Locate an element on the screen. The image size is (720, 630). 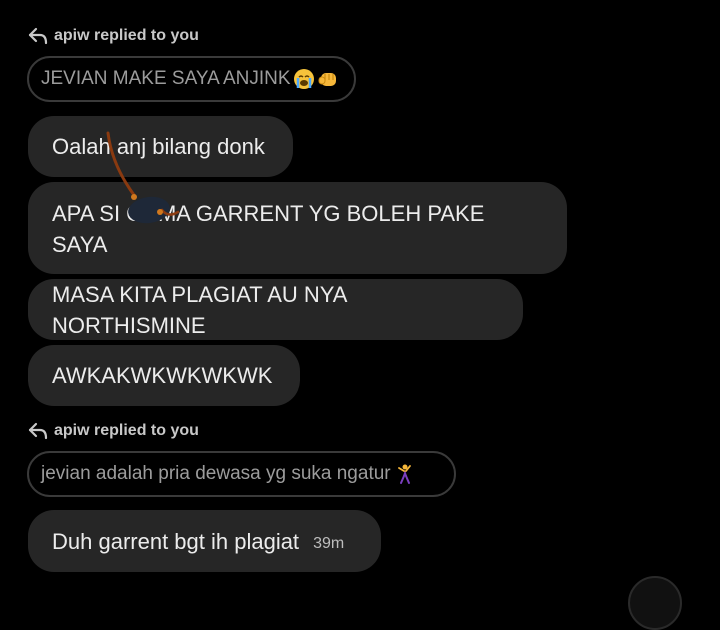
message-text: MASA KITA PLAGIAT AU NYA NORTHISMINE is located at coordinates (199, 309).